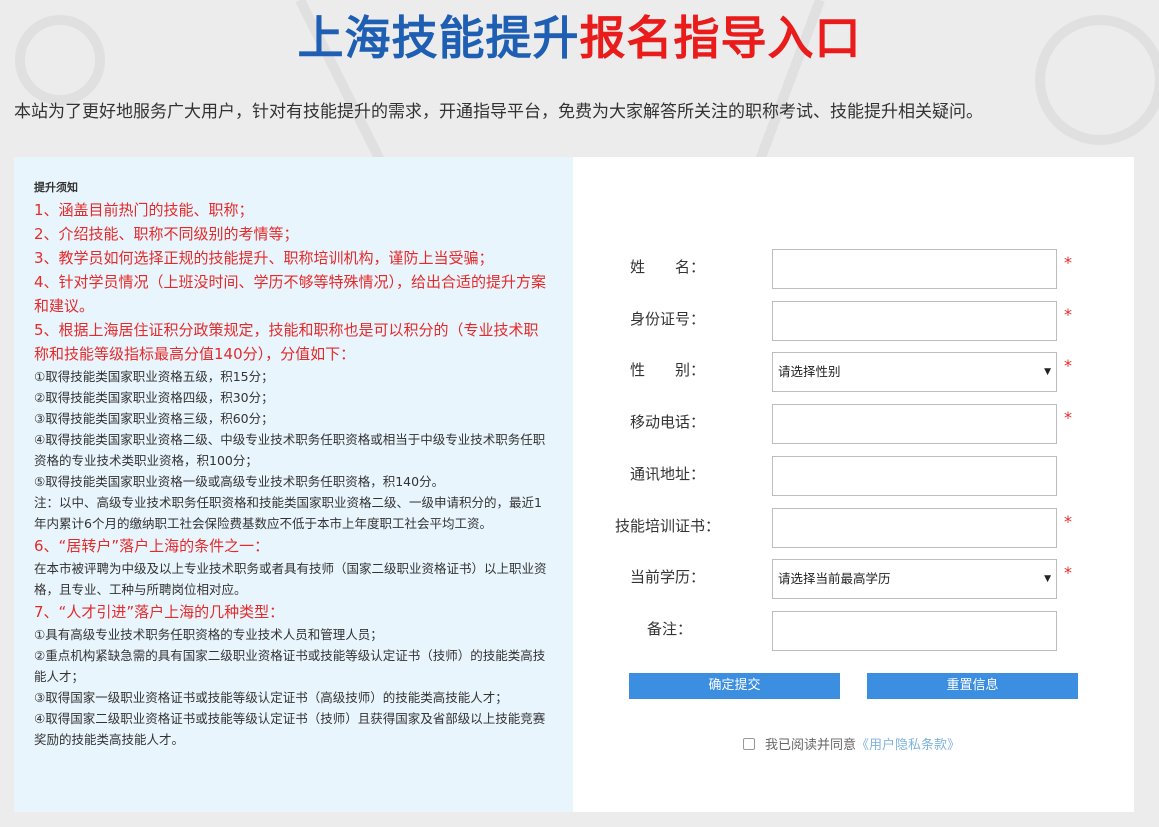 The image size is (1159, 827). Describe the element at coordinates (668, 319) in the screenshot. I see `id-number-label: 身份证号：` at that location.